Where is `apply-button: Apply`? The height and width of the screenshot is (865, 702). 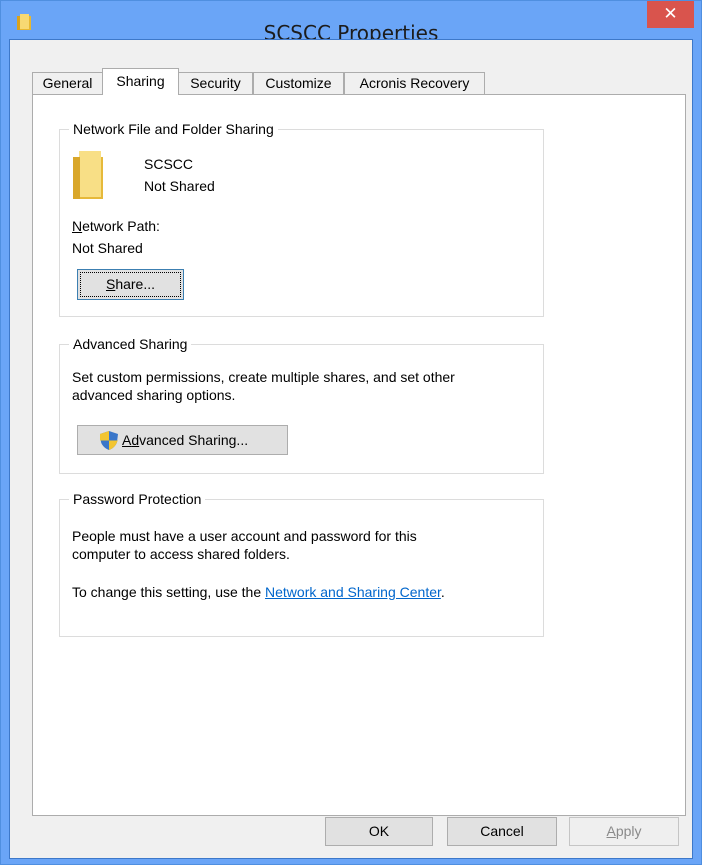
apply-button: Apply is located at coordinates (624, 831).